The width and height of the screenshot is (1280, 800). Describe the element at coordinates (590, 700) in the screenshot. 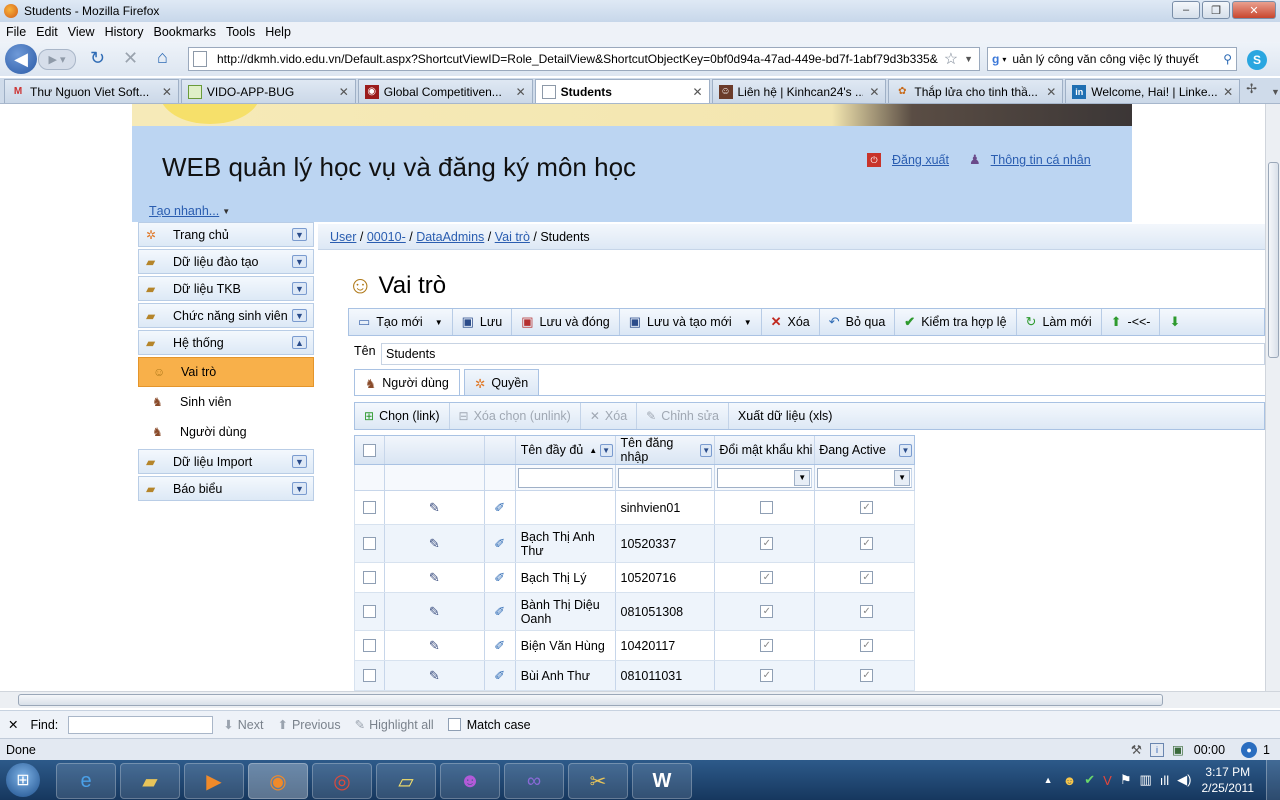

I see `scroll-thumb` at that location.